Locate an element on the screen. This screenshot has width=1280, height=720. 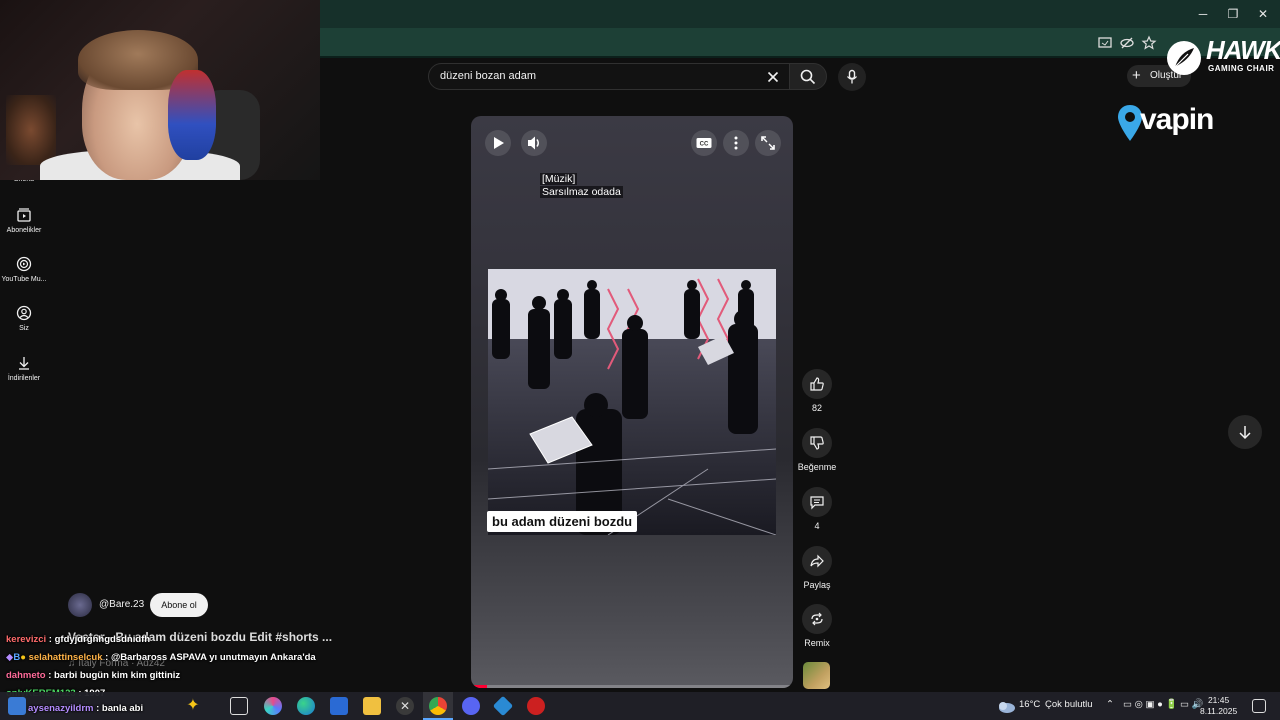
fullscreen-button is located at coordinates (768, 143).